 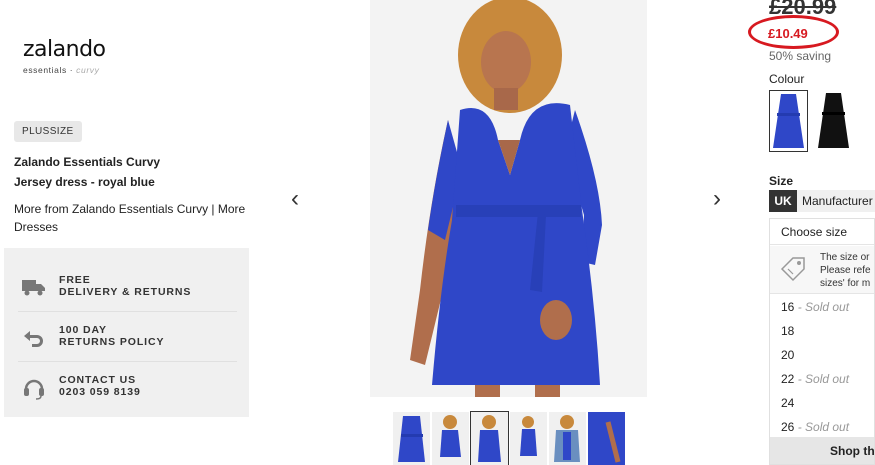 What do you see at coordinates (34, 337) in the screenshot?
I see `return-arrow-icon` at bounding box center [34, 337].